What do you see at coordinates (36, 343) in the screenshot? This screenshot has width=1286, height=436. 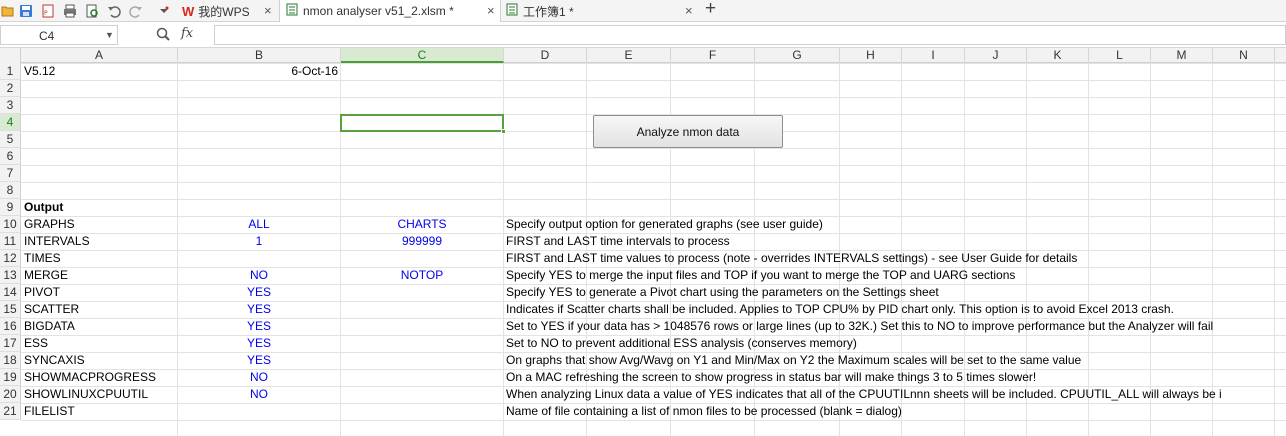 I see `cell-a17: ESS` at bounding box center [36, 343].